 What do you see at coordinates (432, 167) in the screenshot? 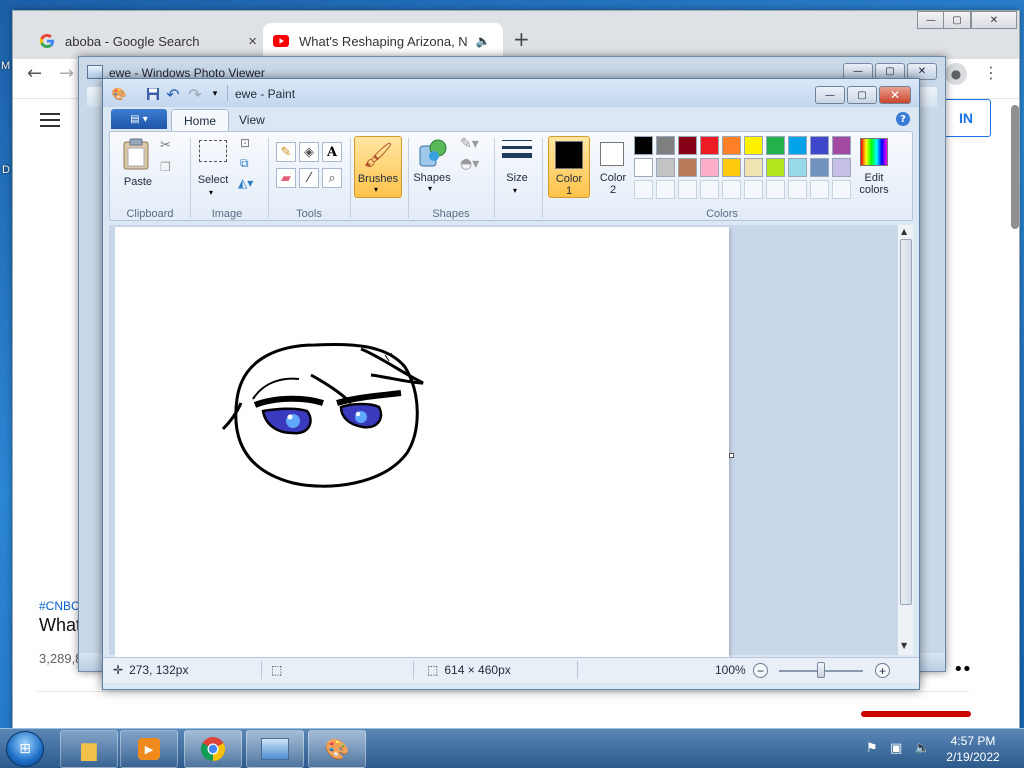
I see `shapes-button: Shapes ▾` at bounding box center [432, 167].